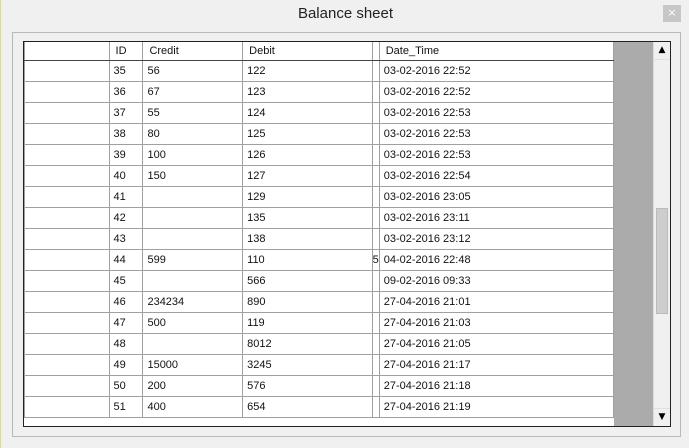  What do you see at coordinates (193, 91) in the screenshot?
I see `cell-credit: 67` at bounding box center [193, 91].